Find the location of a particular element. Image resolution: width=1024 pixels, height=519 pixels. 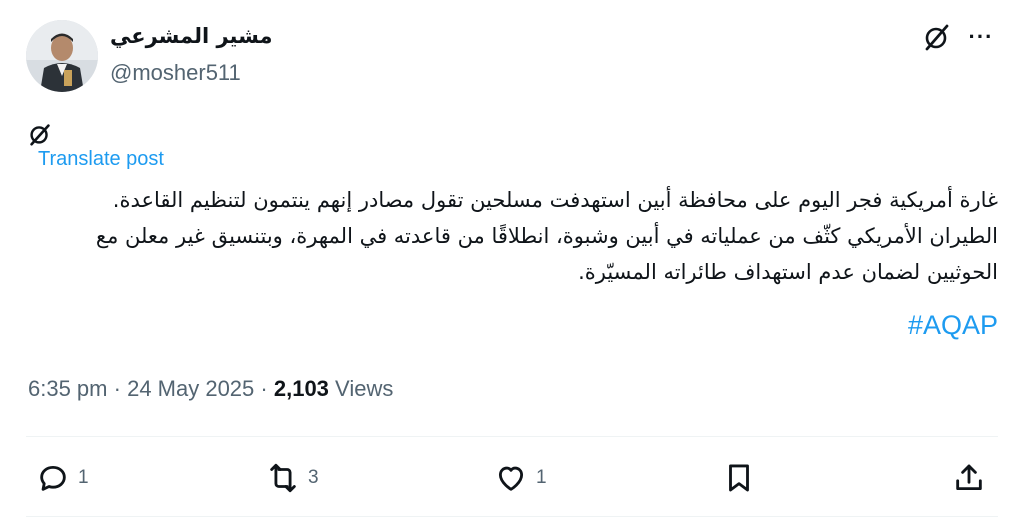

author-display-name: مشير المشرعي is located at coordinates (191, 36).